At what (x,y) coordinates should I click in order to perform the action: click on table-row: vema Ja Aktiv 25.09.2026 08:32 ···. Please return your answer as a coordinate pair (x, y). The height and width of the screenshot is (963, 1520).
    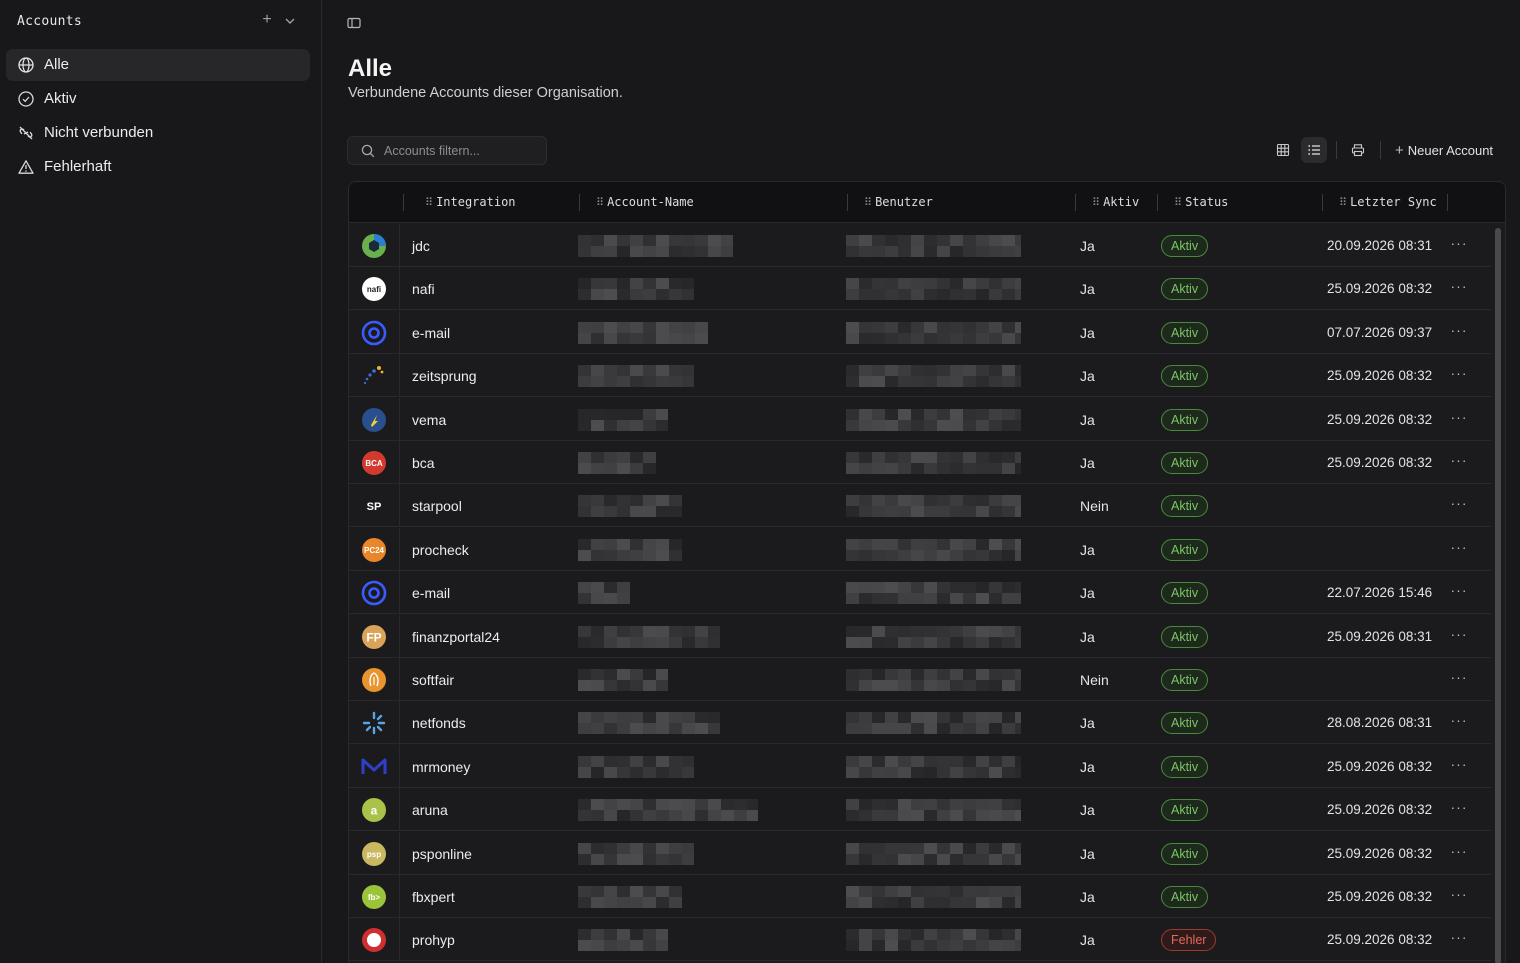
    Looking at the image, I should click on (920, 419).